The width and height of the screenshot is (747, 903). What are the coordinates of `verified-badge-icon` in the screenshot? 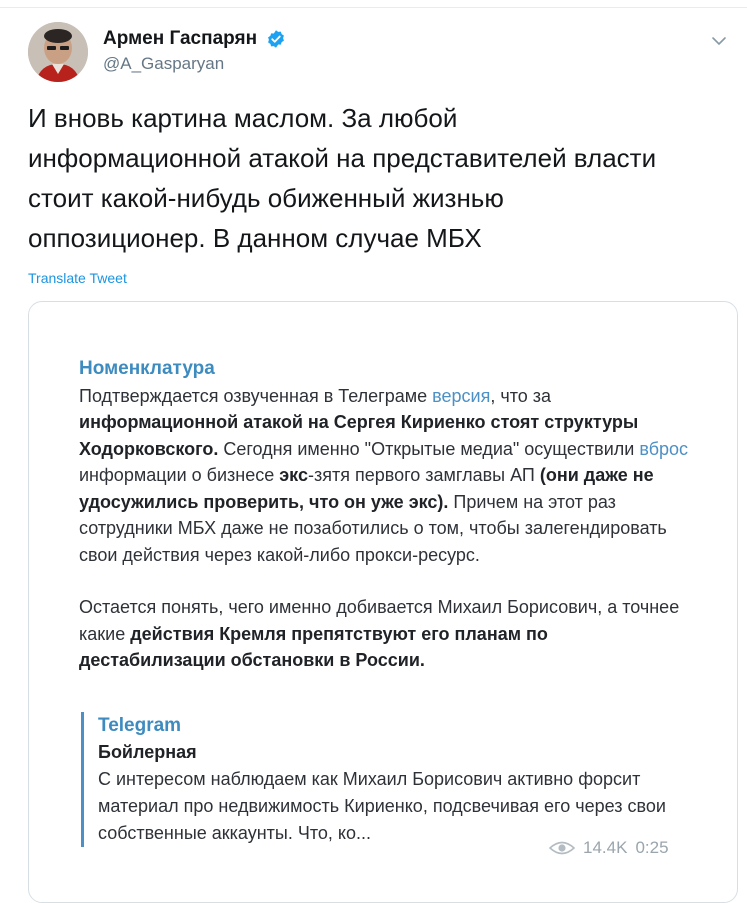 It's located at (275, 39).